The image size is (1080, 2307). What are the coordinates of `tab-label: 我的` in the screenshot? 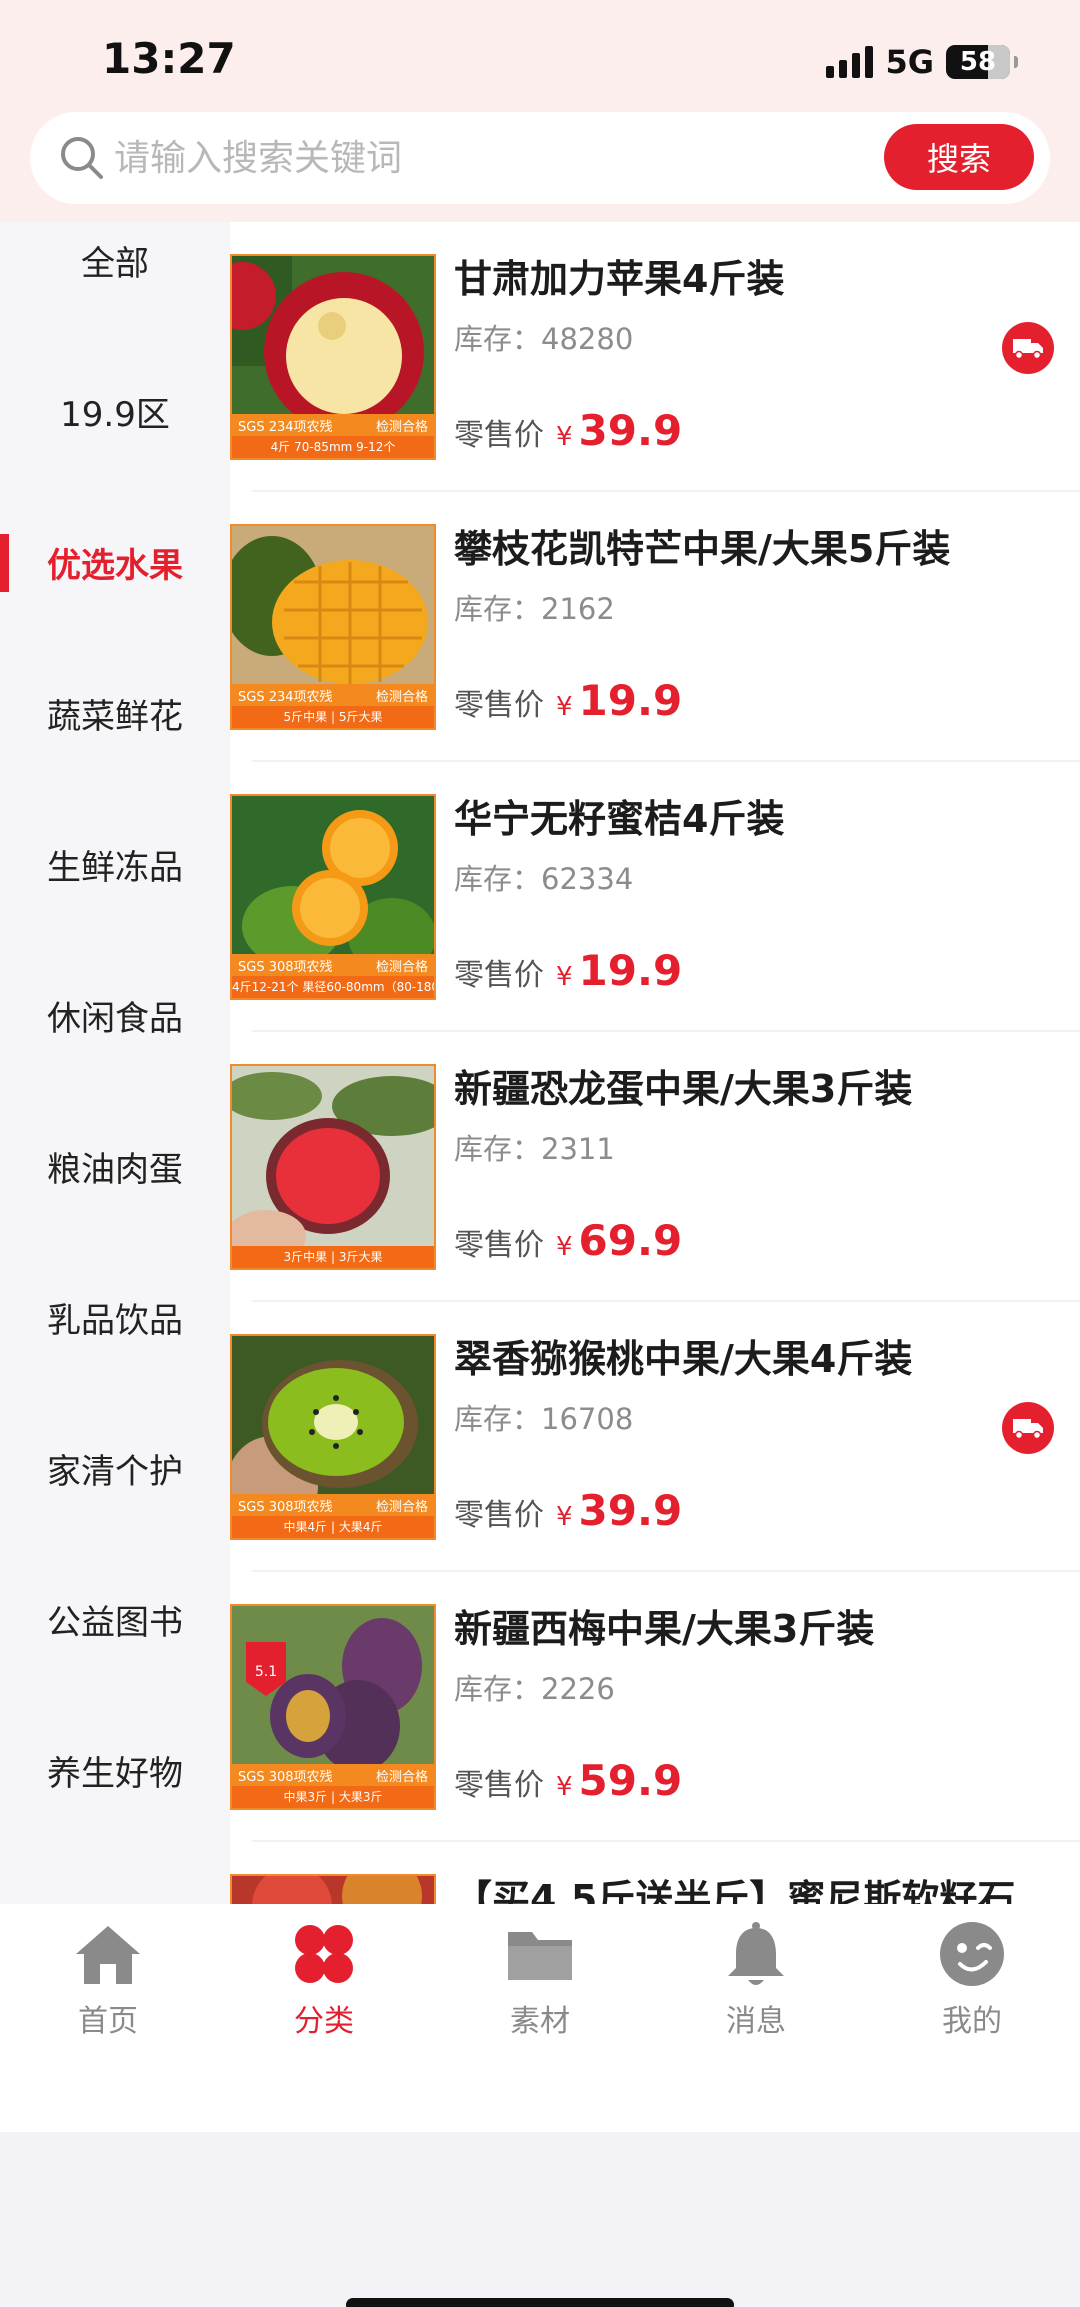 It's located at (972, 2021).